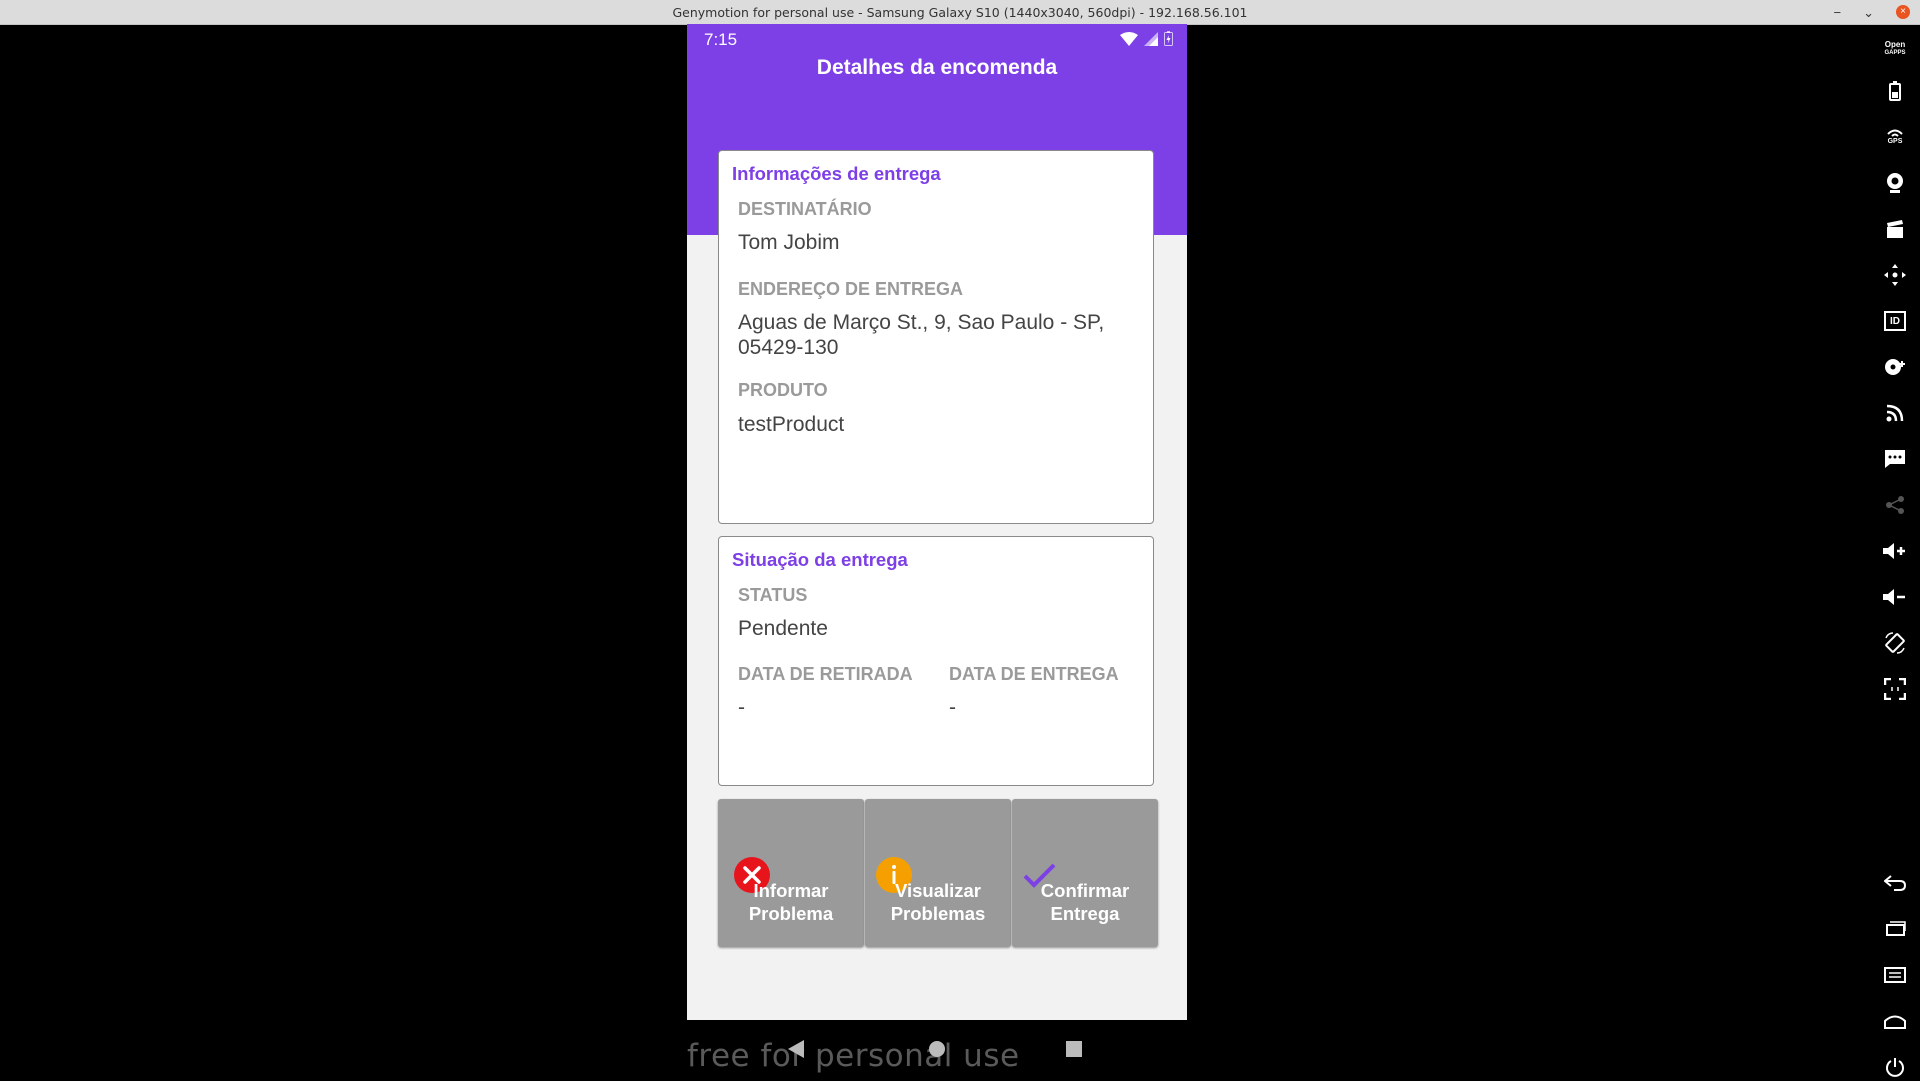 The width and height of the screenshot is (1920, 1081). I want to click on delivery-status-title: Situação da entrega, so click(820, 559).